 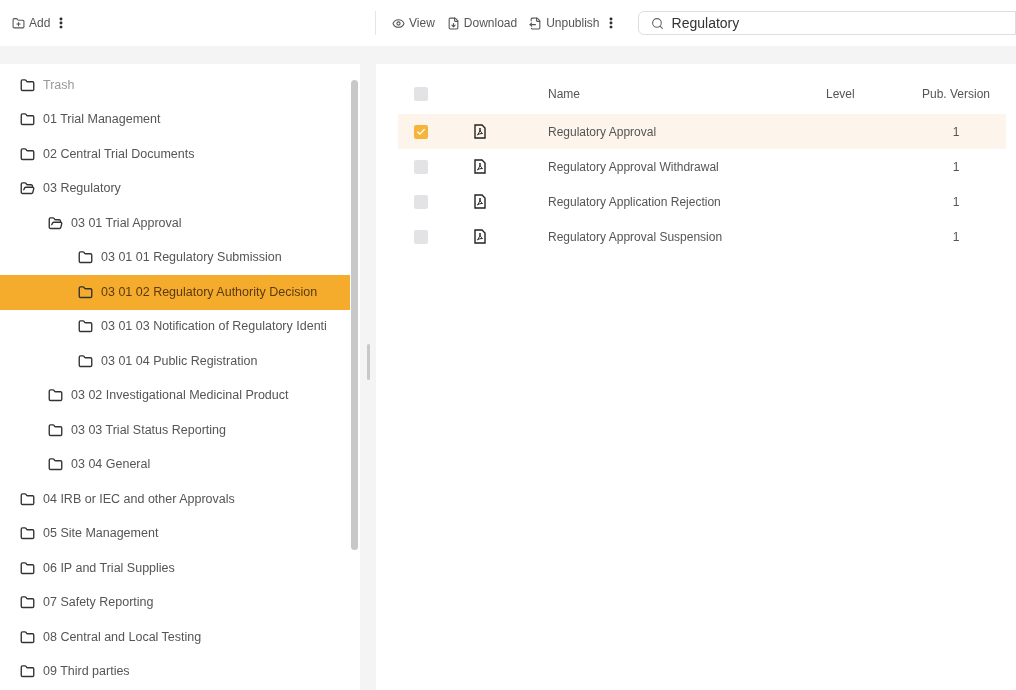 What do you see at coordinates (175, 671) in the screenshot?
I see `tree-item: 09 Third parties` at bounding box center [175, 671].